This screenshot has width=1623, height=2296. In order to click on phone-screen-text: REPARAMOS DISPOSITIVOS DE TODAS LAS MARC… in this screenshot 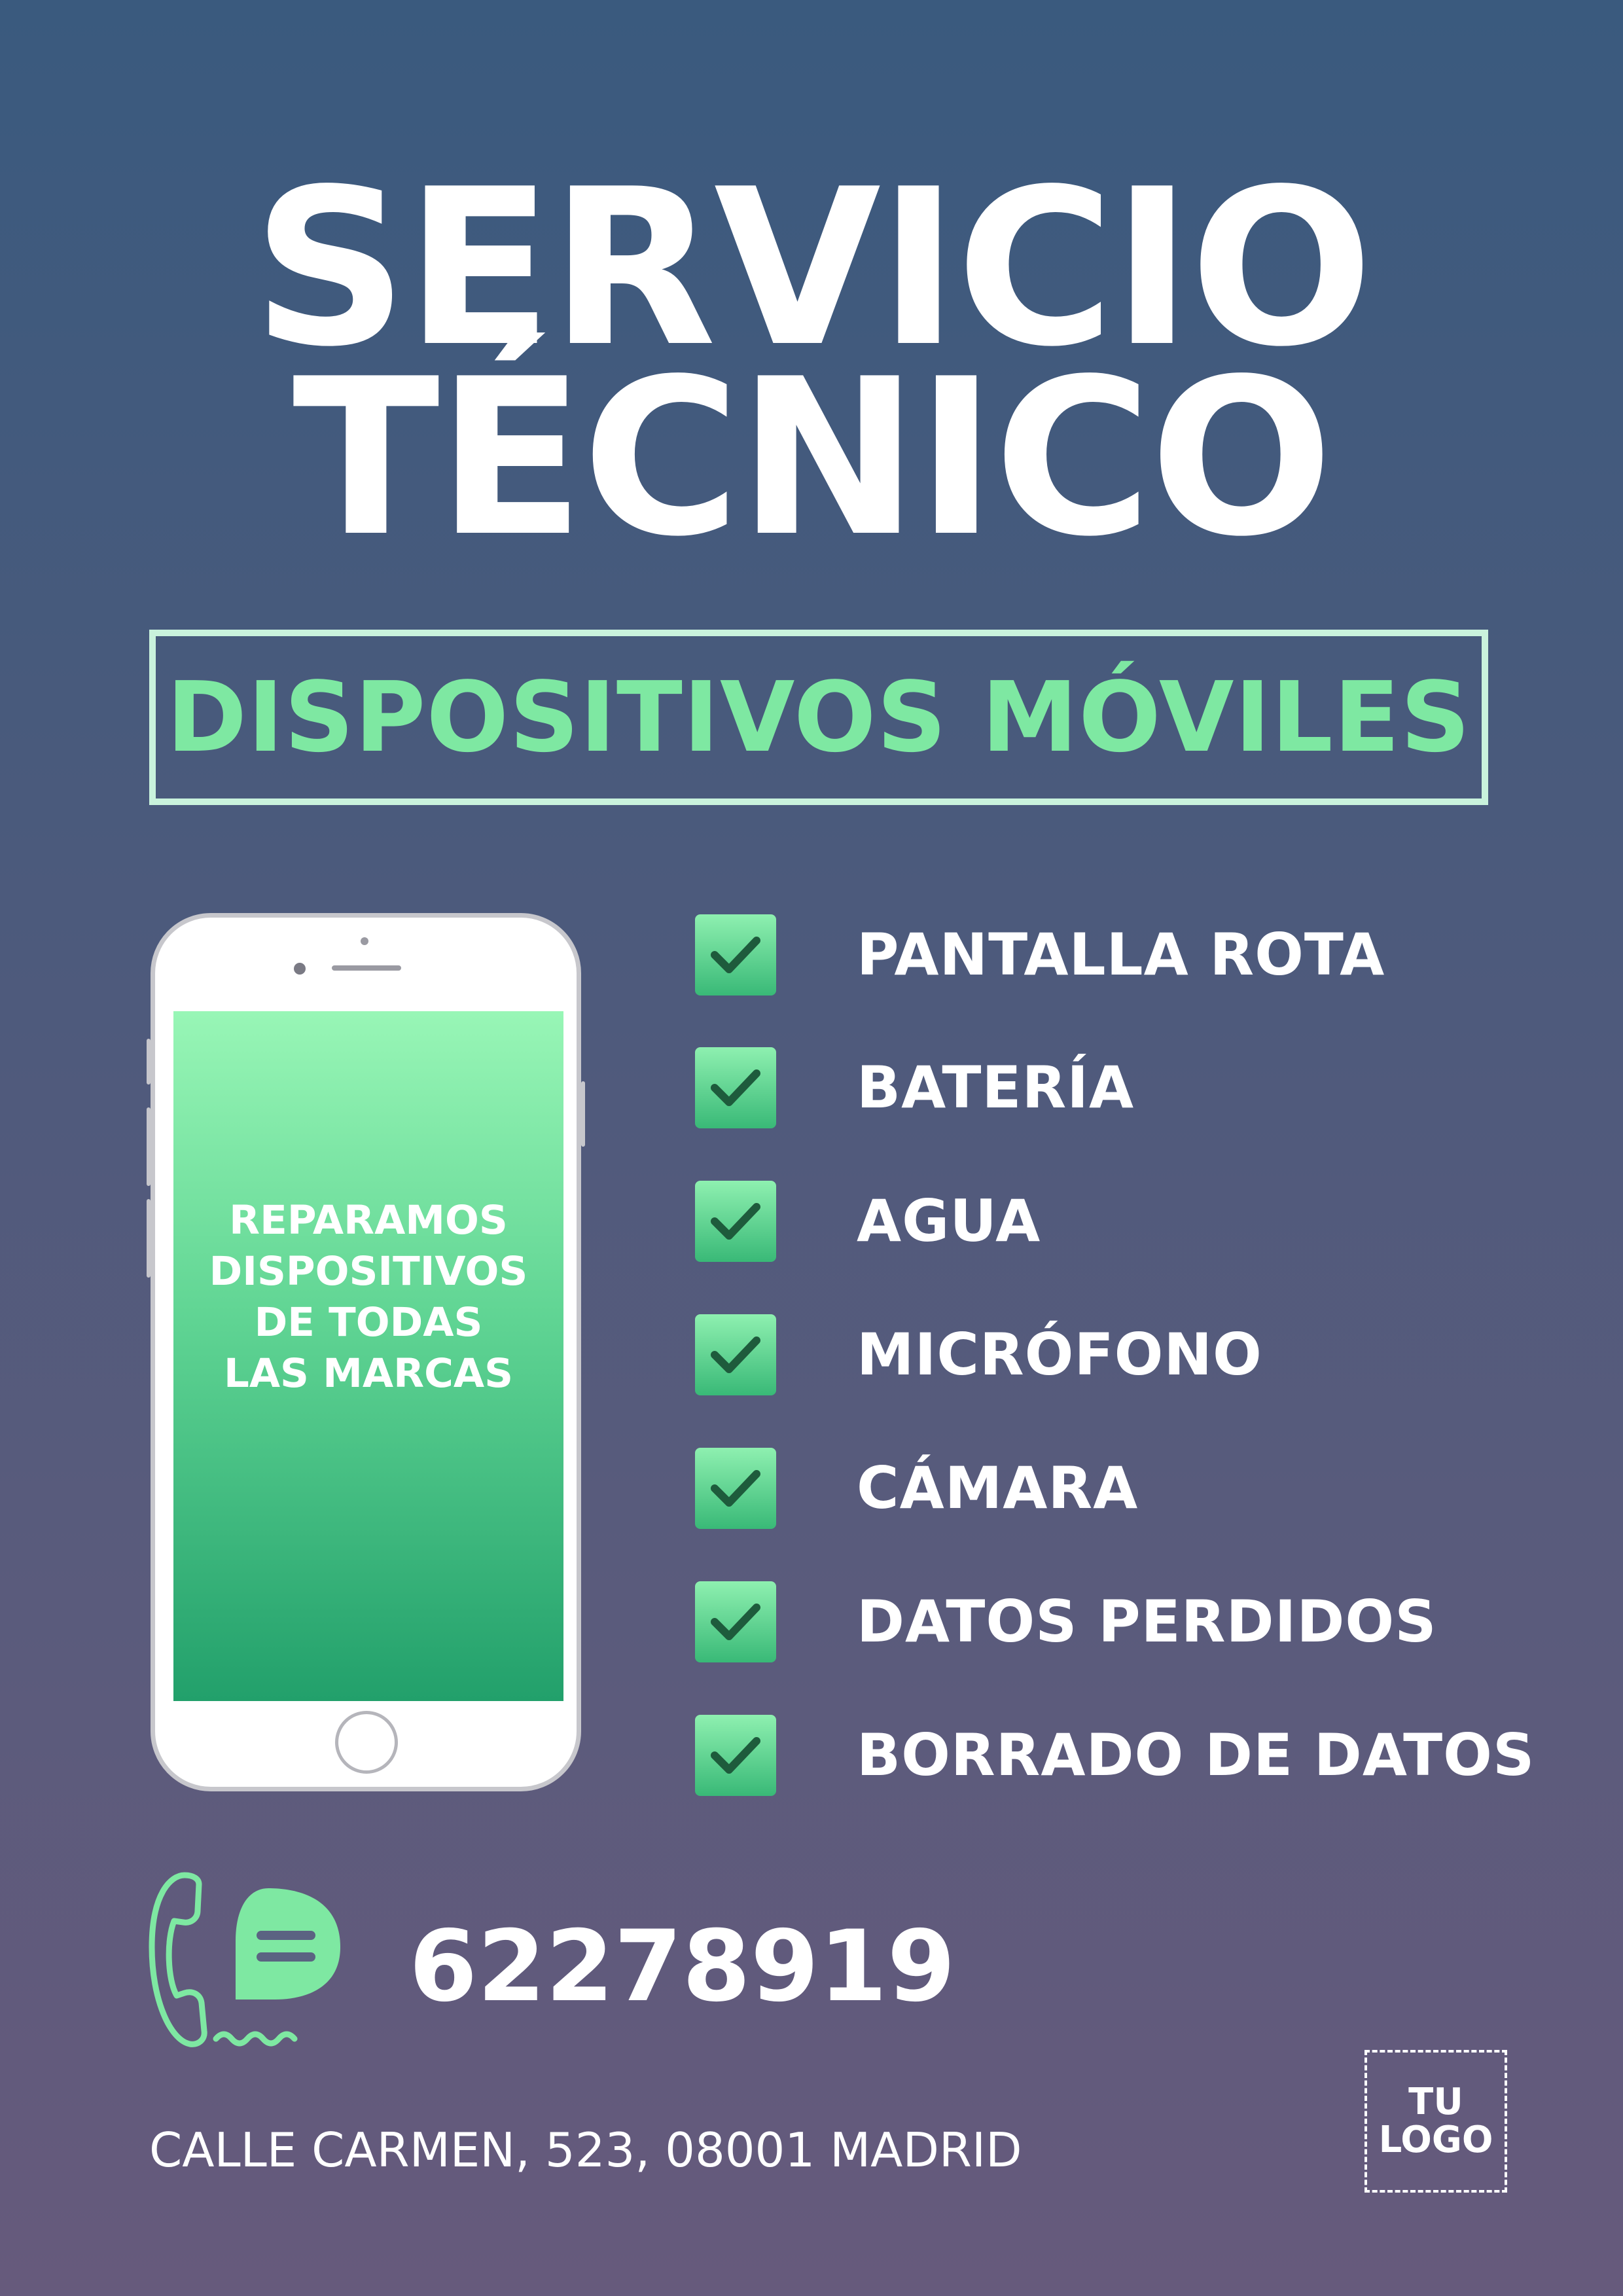, I will do `click(368, 1297)`.